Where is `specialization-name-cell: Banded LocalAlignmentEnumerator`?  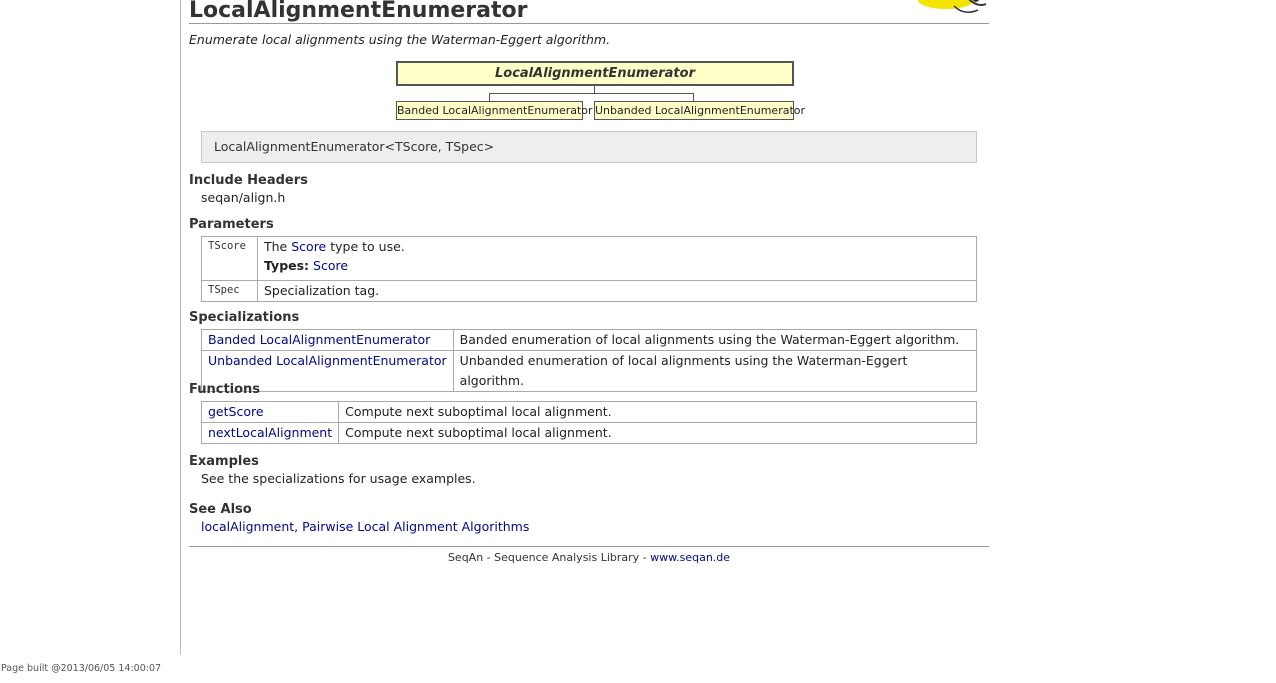
specialization-name-cell: Banded LocalAlignmentEnumerator is located at coordinates (327, 340).